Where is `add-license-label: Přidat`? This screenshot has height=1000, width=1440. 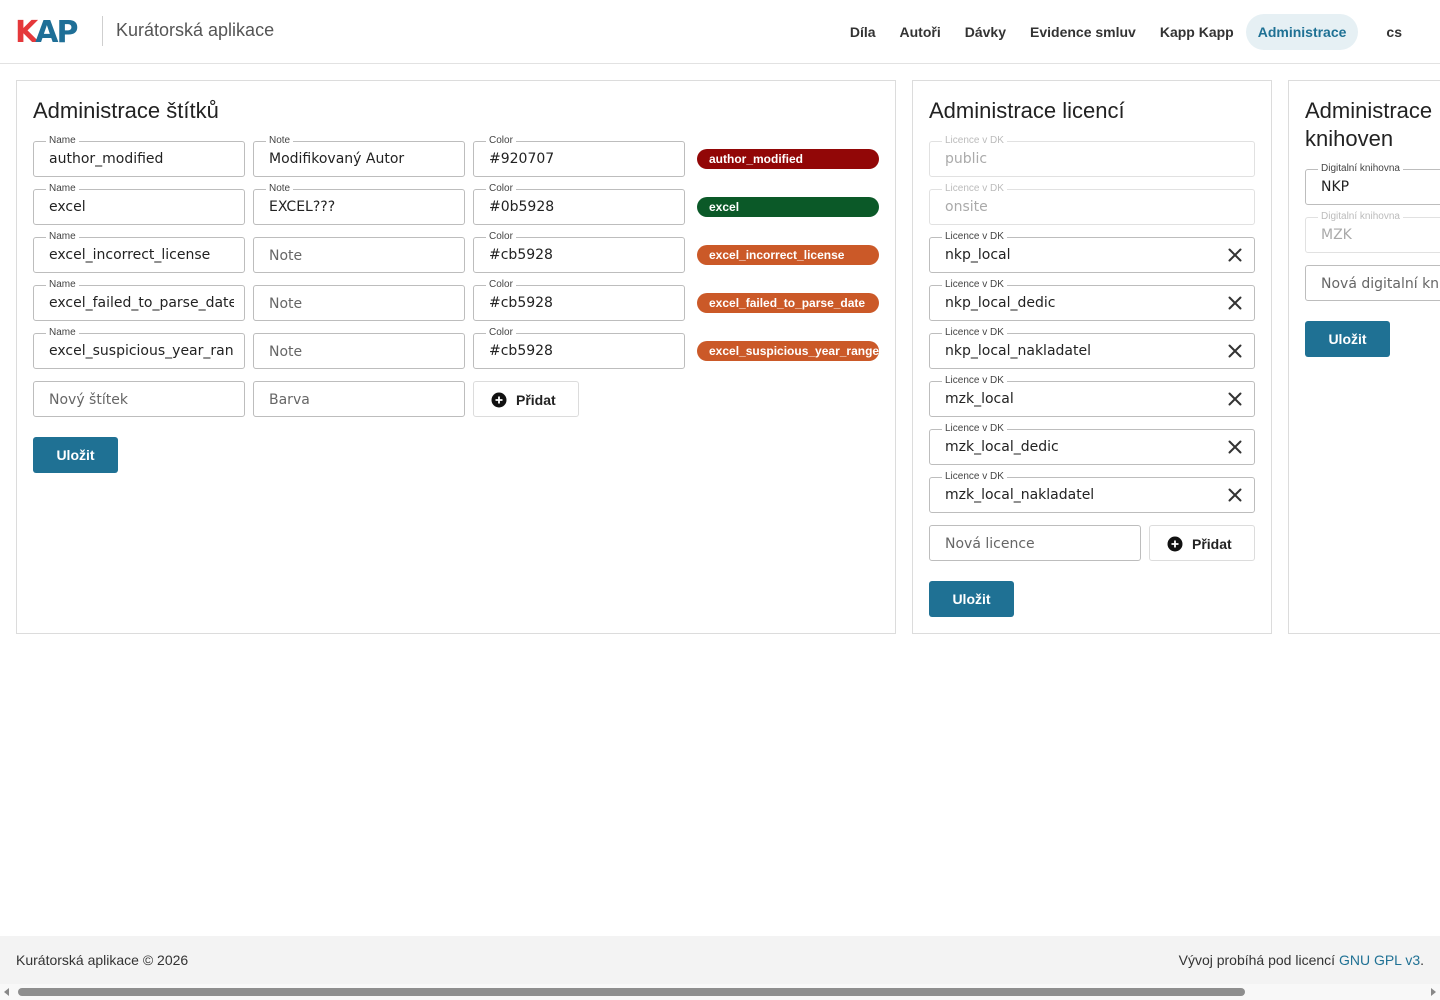 add-license-label: Přidat is located at coordinates (1212, 544).